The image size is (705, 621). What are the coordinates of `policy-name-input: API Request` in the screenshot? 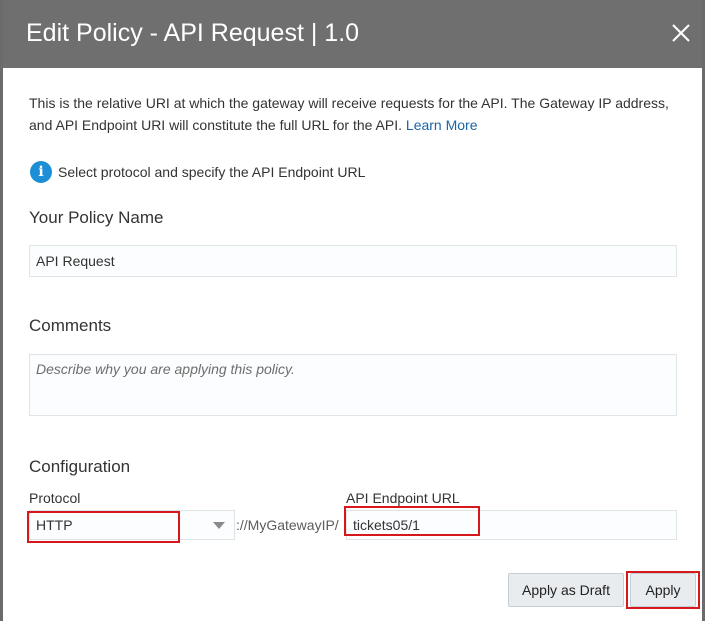 It's located at (353, 261).